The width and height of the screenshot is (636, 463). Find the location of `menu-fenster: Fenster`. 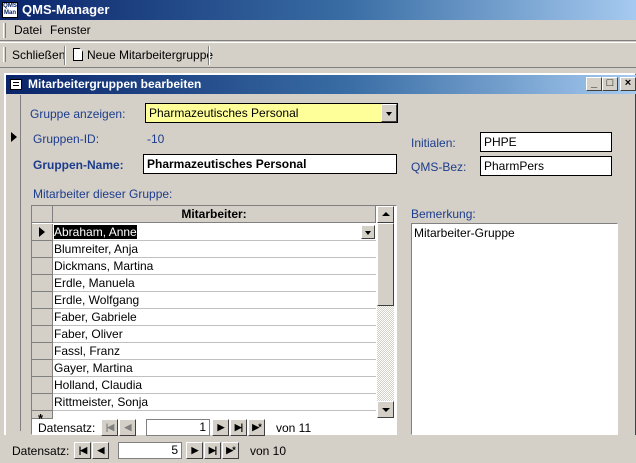

menu-fenster: Fenster is located at coordinates (70, 30).